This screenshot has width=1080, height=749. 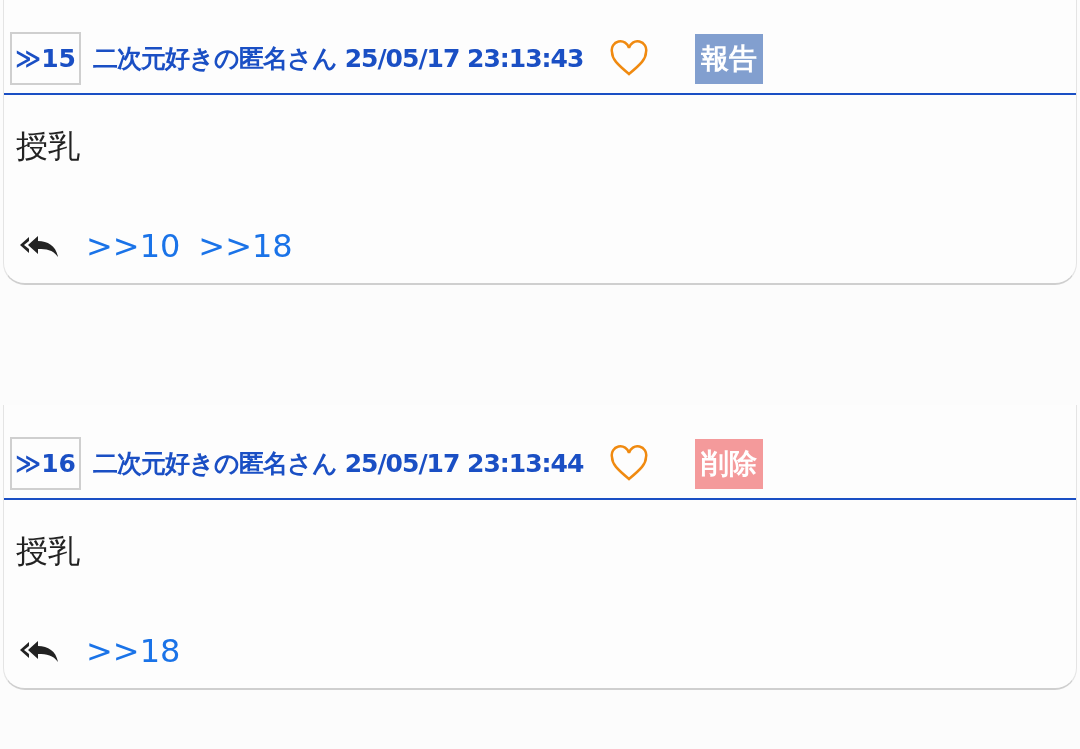 I want to click on post-author-date: 二次元好きの匿名さん 25/05/17 23:13:44, so click(x=338, y=464).